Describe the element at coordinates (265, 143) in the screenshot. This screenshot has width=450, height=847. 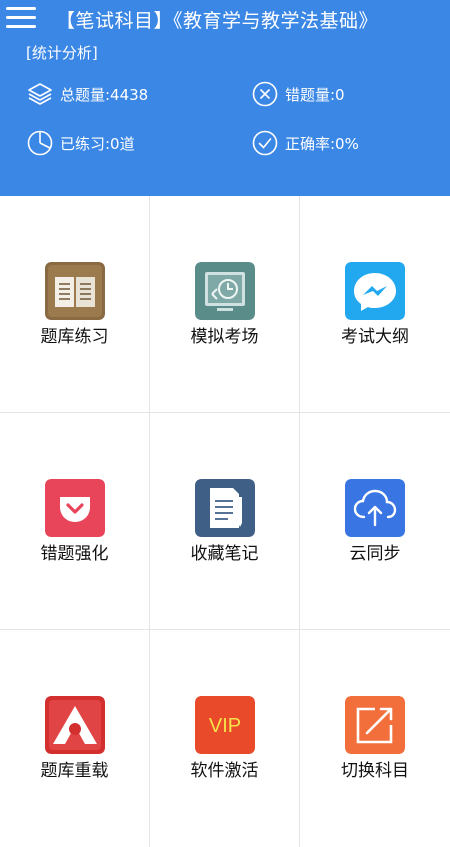
I see `check-circle-icon` at that location.